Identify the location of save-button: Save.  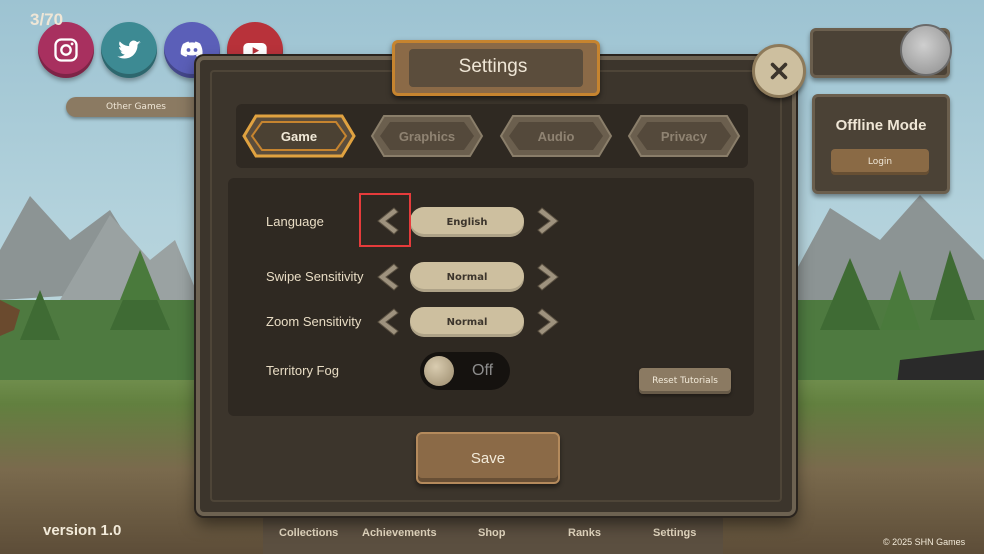
(488, 458).